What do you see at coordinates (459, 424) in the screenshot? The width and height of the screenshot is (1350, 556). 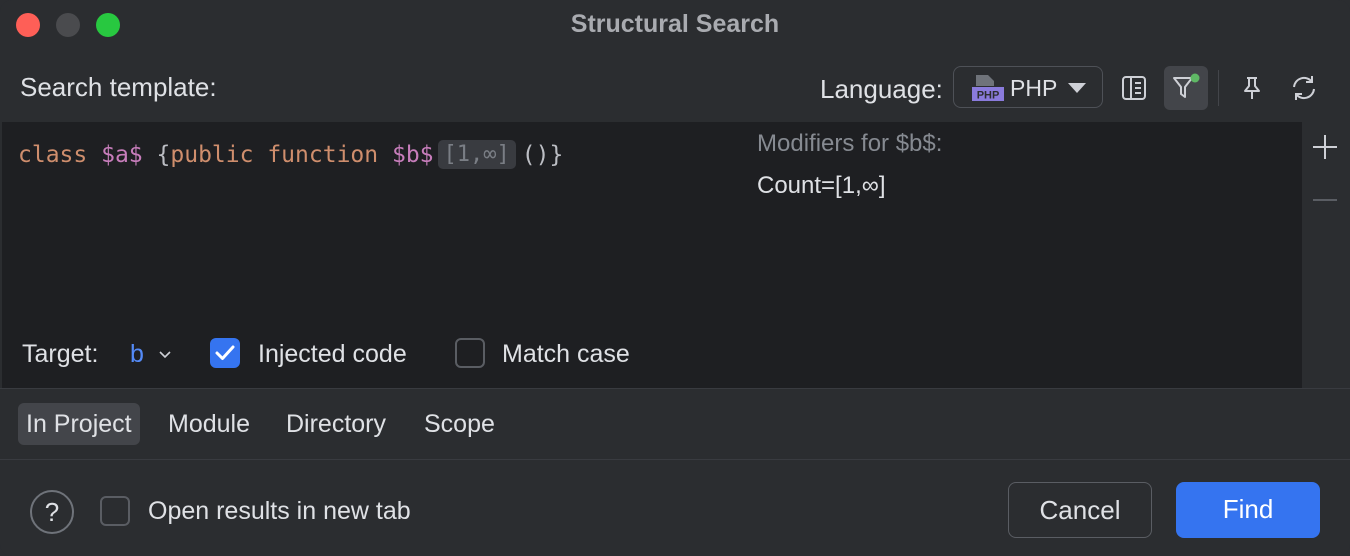 I see `tab-scope: Scope` at bounding box center [459, 424].